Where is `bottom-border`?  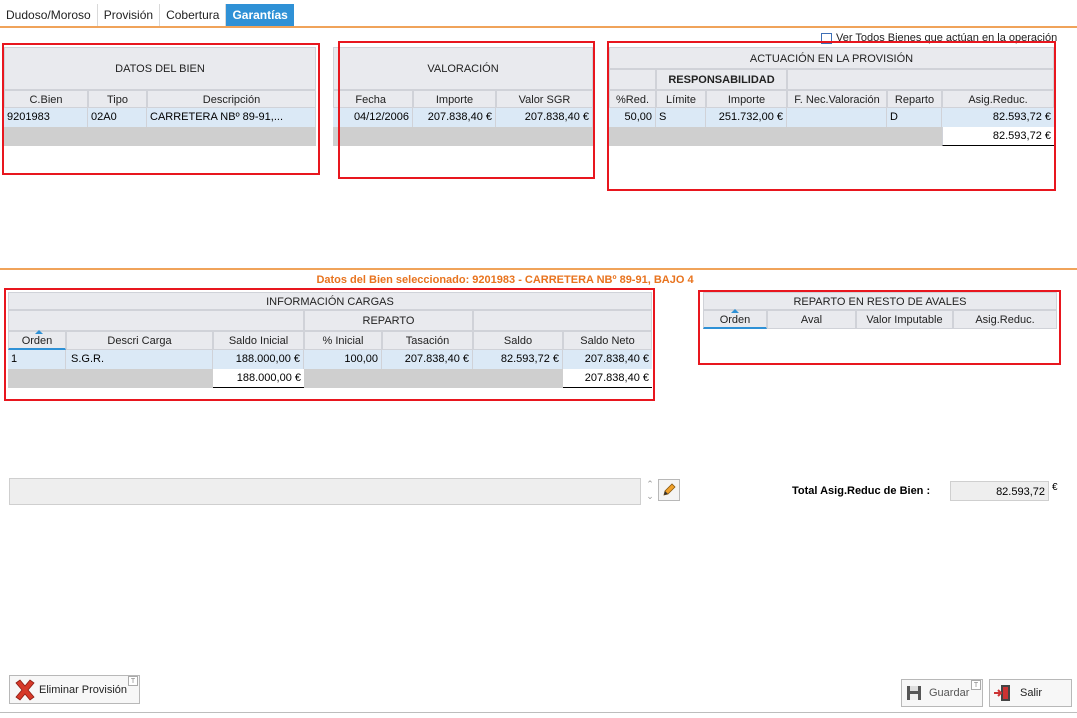 bottom-border is located at coordinates (538, 712).